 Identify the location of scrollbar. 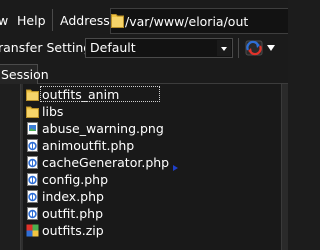
(284, 167).